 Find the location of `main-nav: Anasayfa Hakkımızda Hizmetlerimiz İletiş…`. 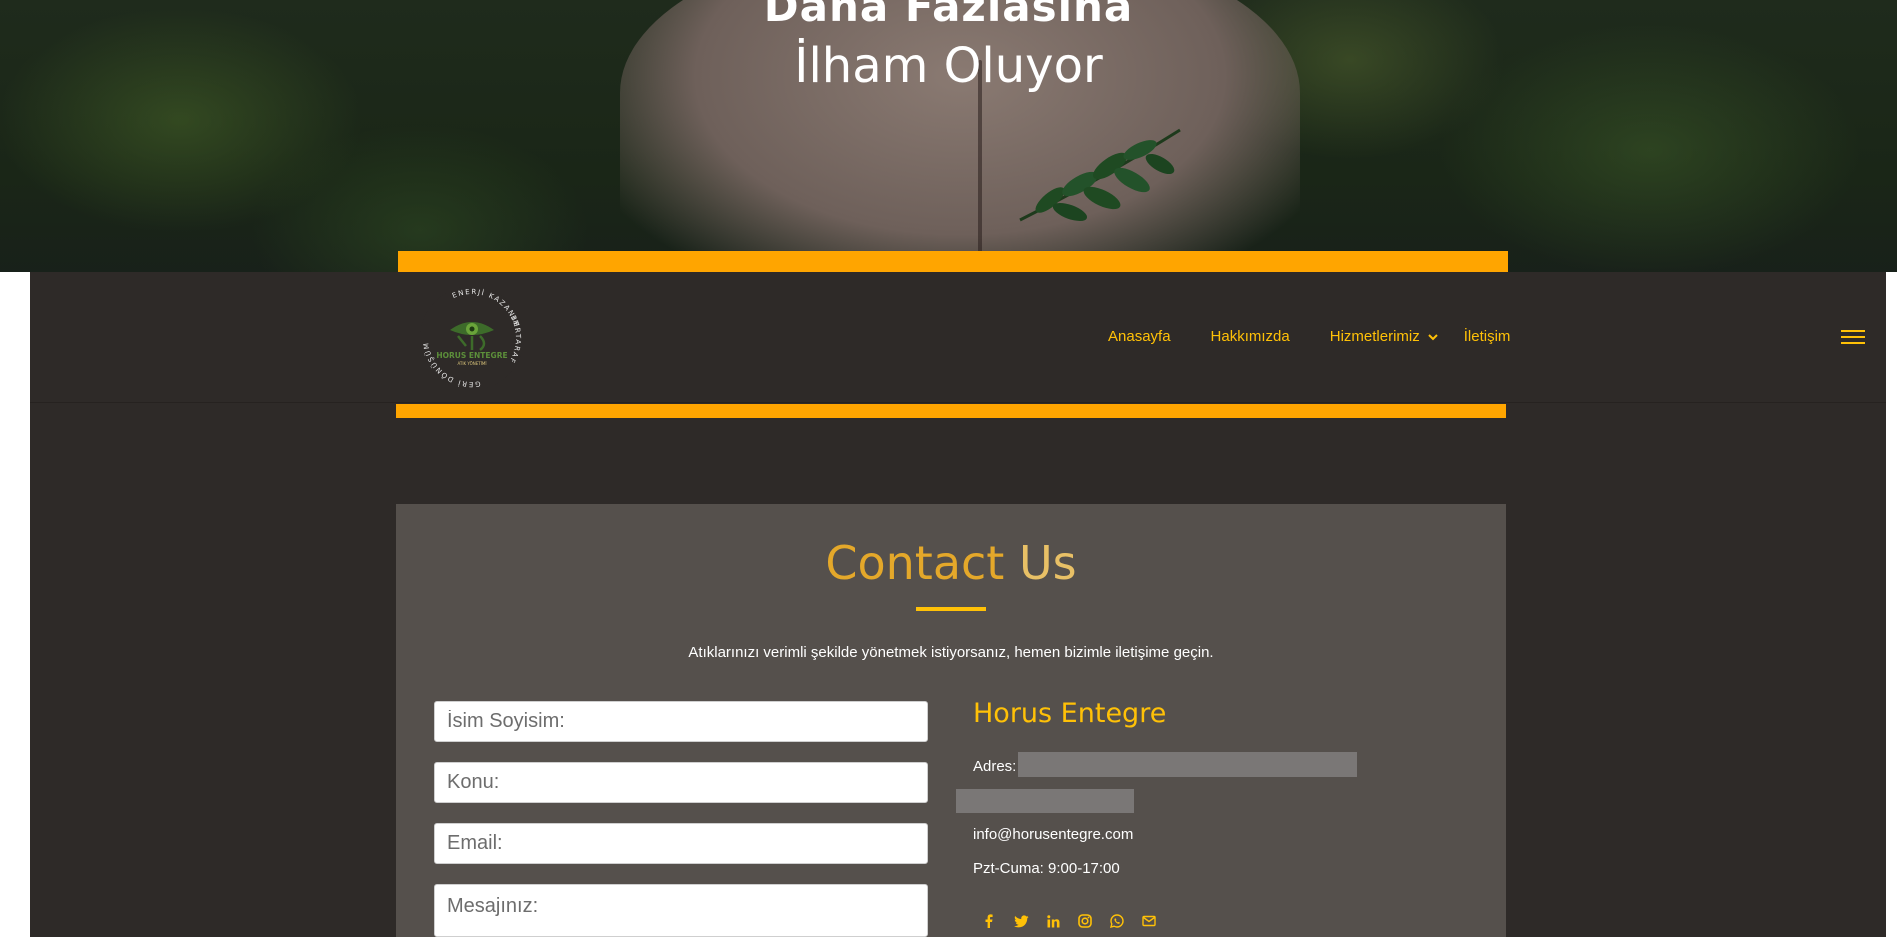

main-nav: Anasayfa Hakkımızda Hizmetlerimiz İletiş… is located at coordinates (1309, 336).